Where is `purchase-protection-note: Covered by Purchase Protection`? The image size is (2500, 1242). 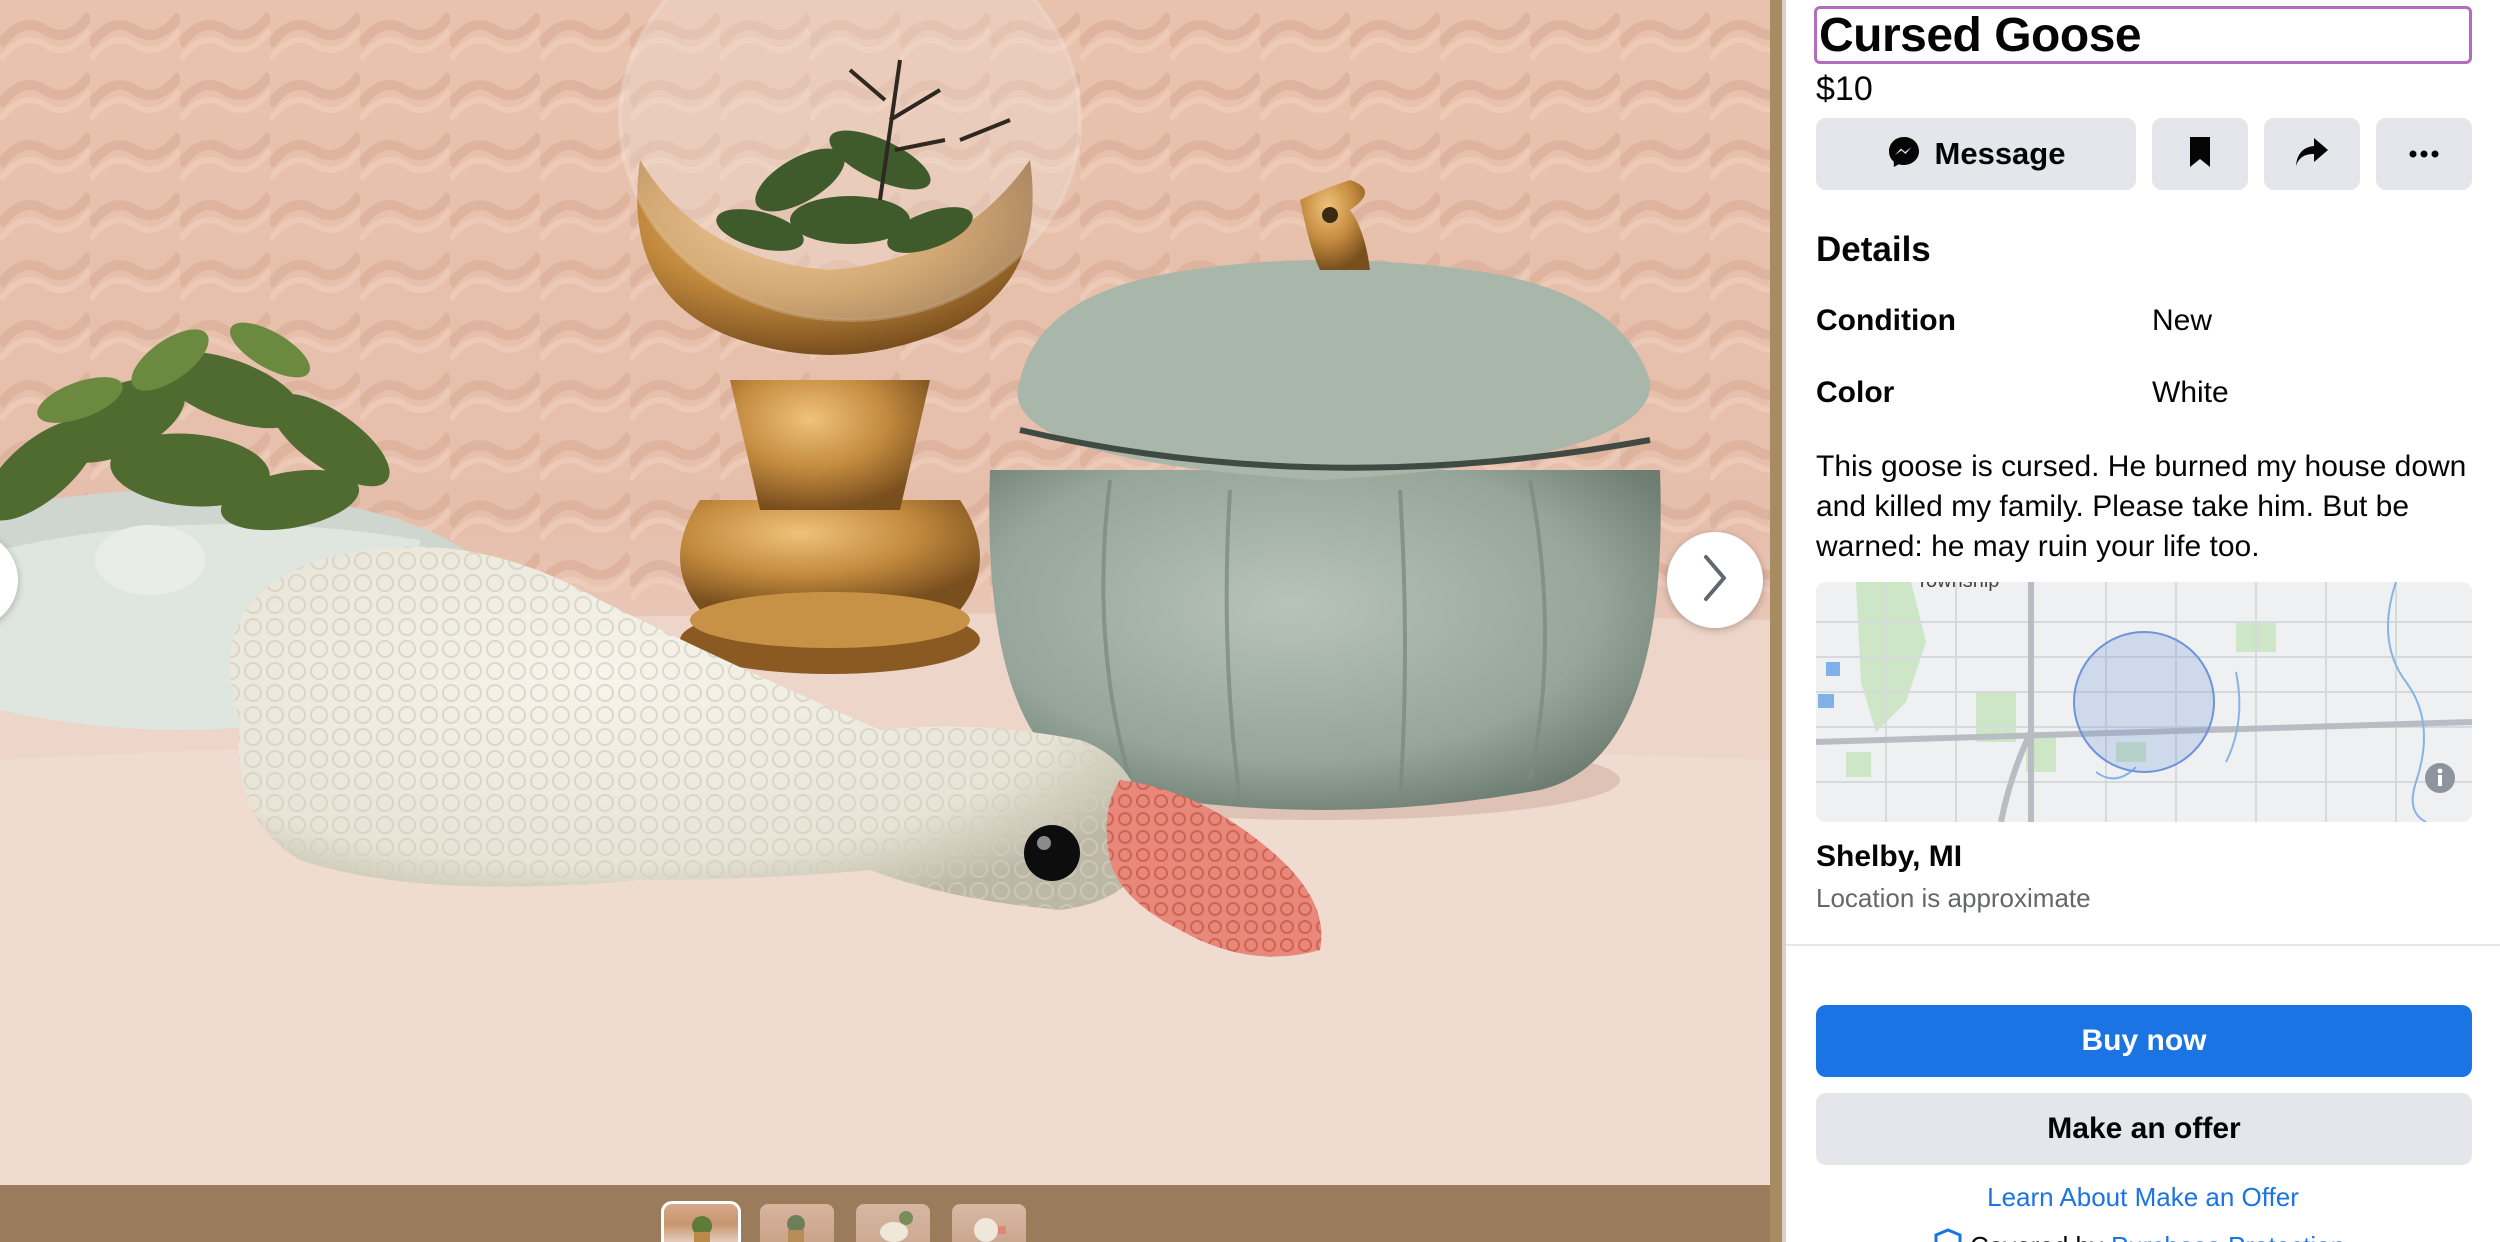 purchase-protection-note: Covered by Purchase Protection is located at coordinates (2139, 1235).